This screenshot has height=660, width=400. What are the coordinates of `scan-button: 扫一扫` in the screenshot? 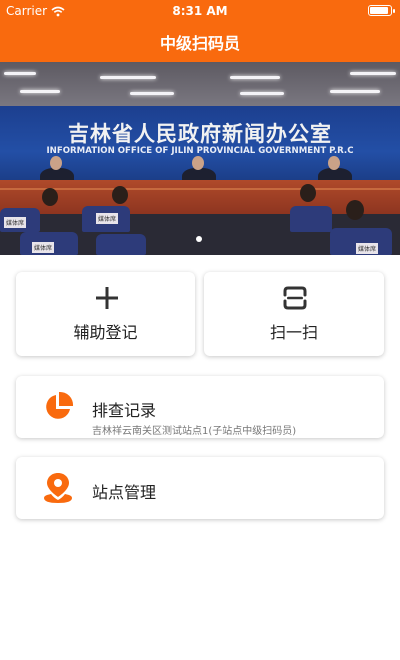 It's located at (294, 314).